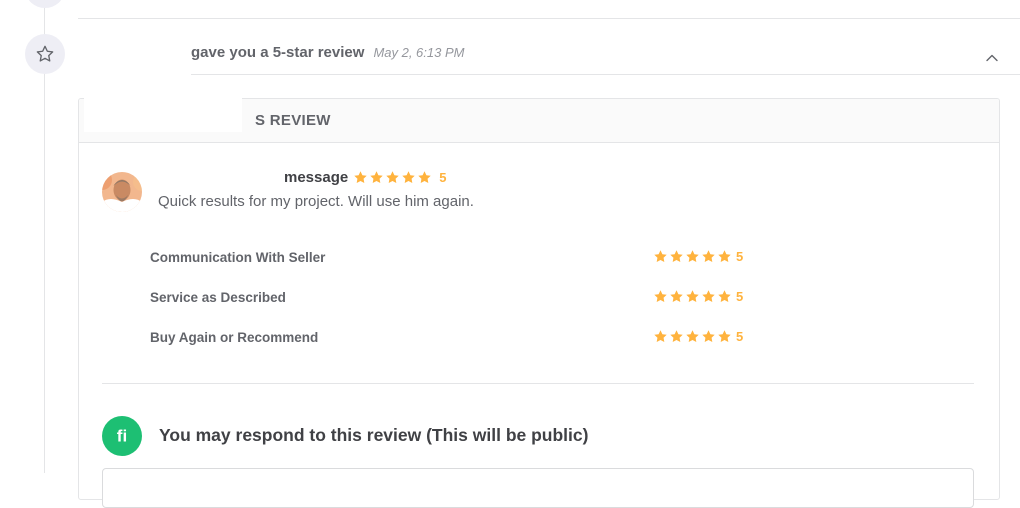 The width and height of the screenshot is (1020, 508). What do you see at coordinates (45, 4) in the screenshot?
I see `previous-event-badge` at bounding box center [45, 4].